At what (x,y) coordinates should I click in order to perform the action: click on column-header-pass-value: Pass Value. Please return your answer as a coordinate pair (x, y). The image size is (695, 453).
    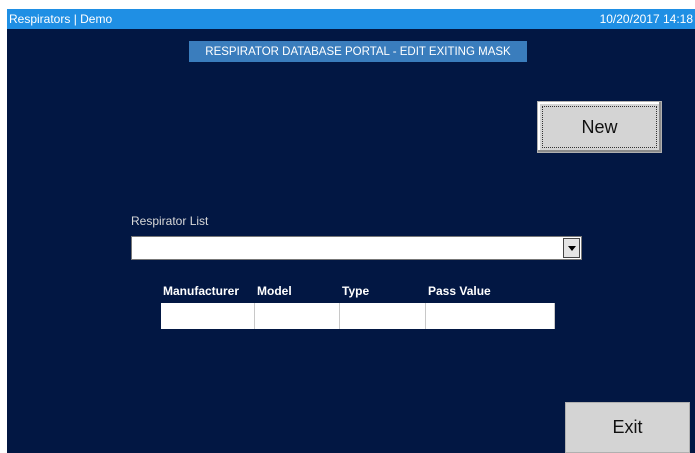
    Looking at the image, I should click on (490, 290).